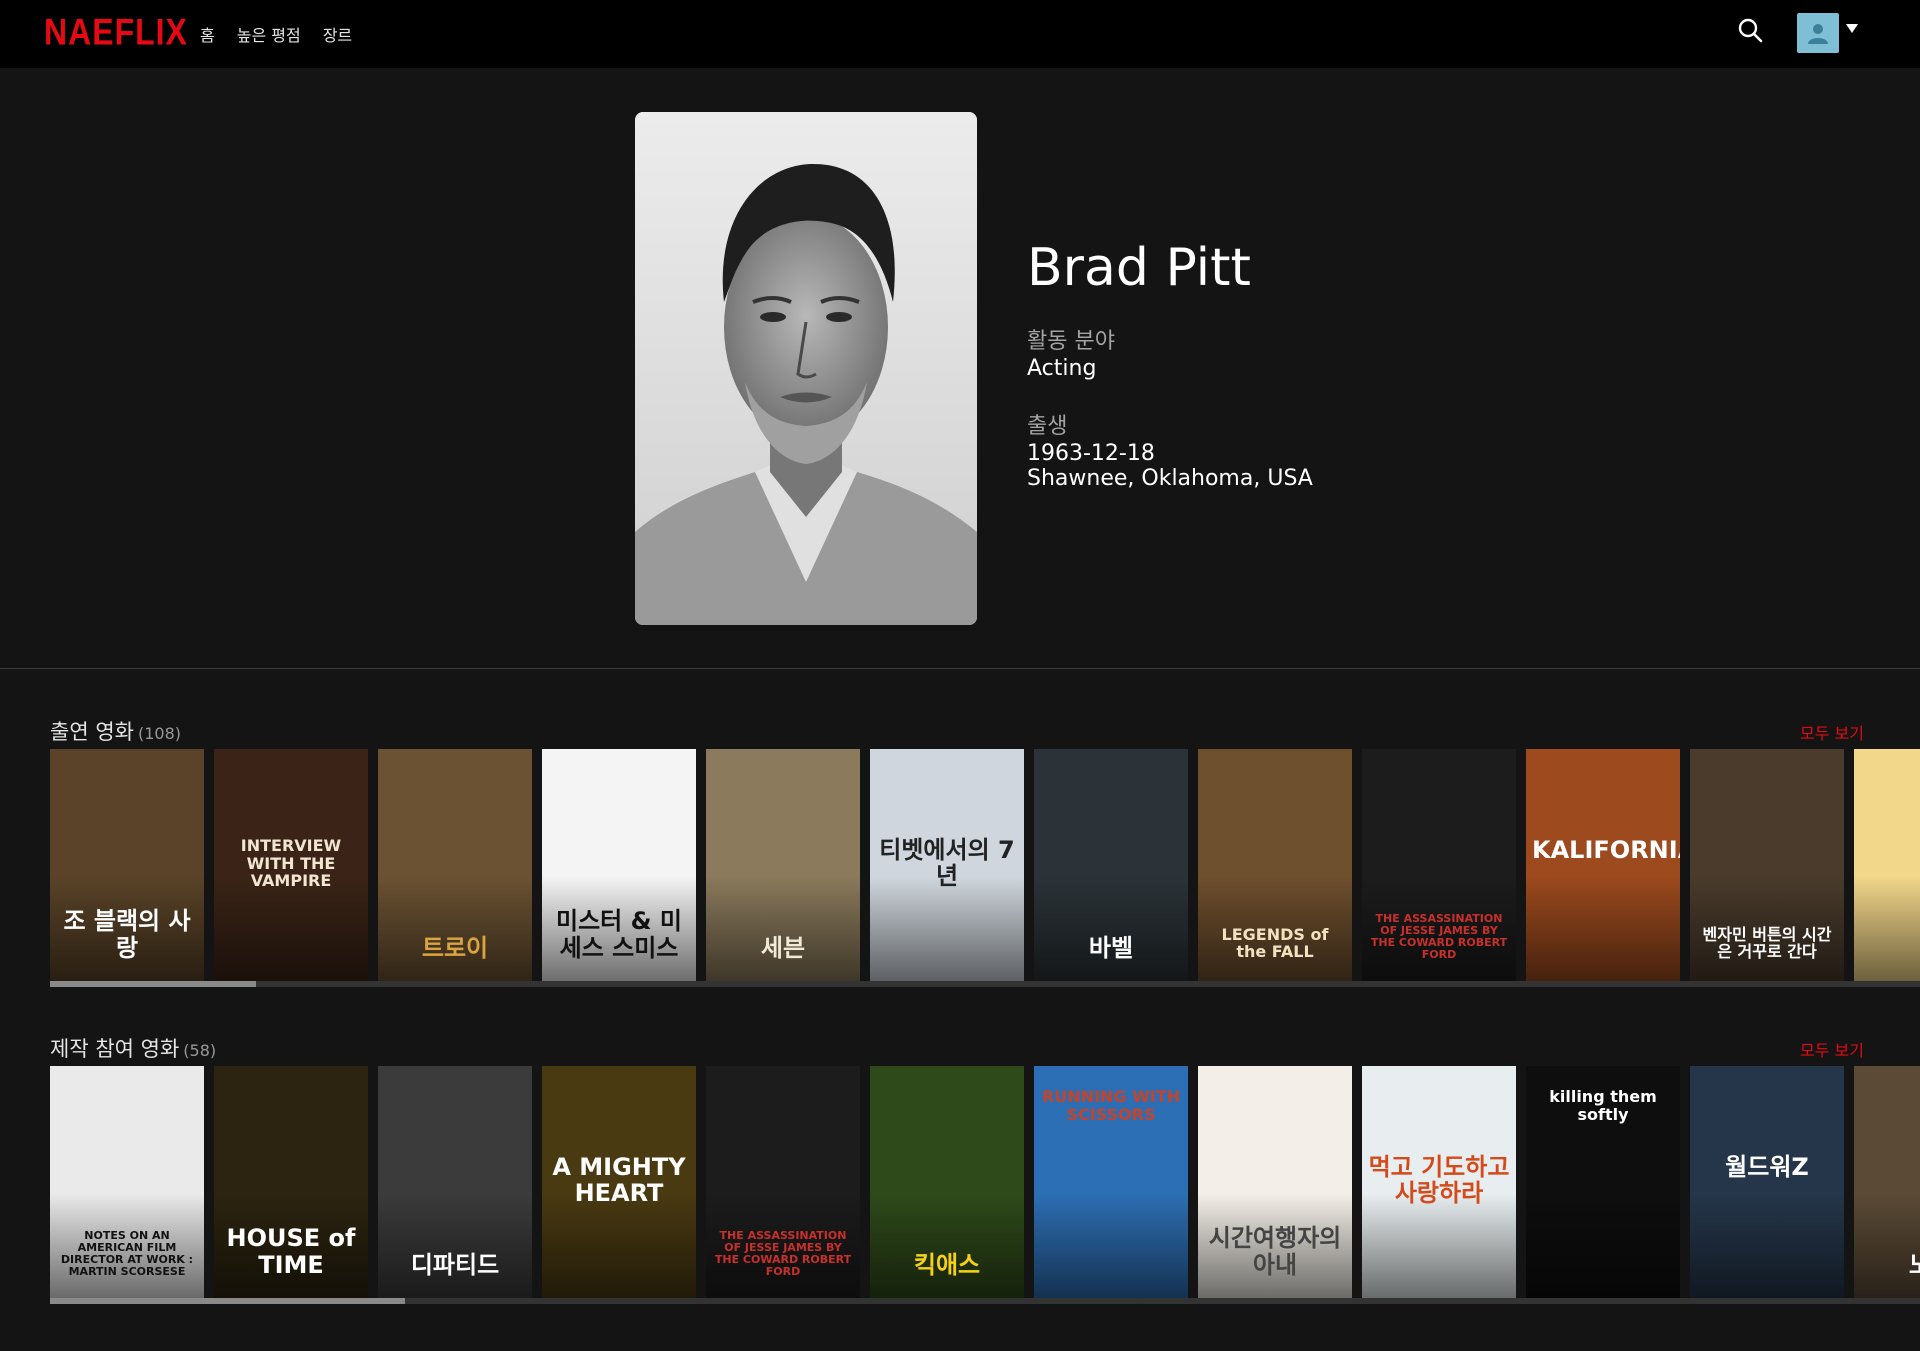 This screenshot has height=1351, width=1920. What do you see at coordinates (1767, 943) in the screenshot?
I see `movie-poster-title: 벤자민 버튼의 시간은 거꾸로 간다` at bounding box center [1767, 943].